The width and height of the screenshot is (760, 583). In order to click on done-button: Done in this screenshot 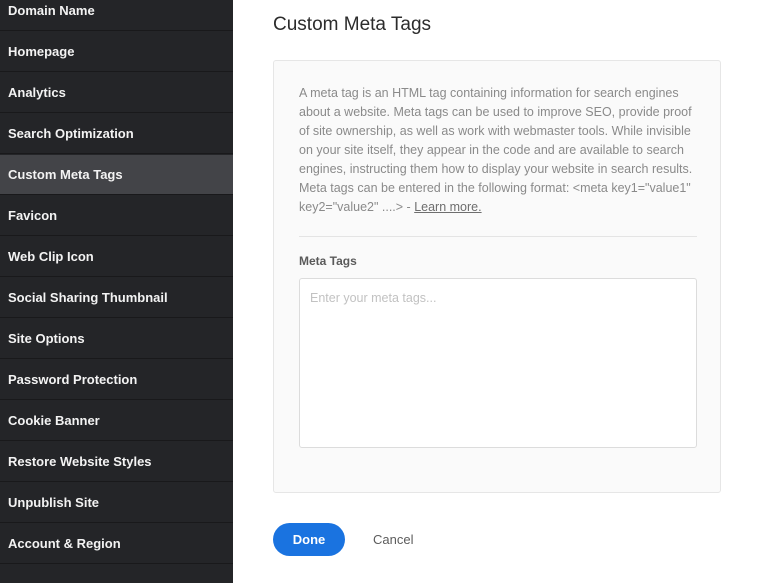, I will do `click(309, 539)`.